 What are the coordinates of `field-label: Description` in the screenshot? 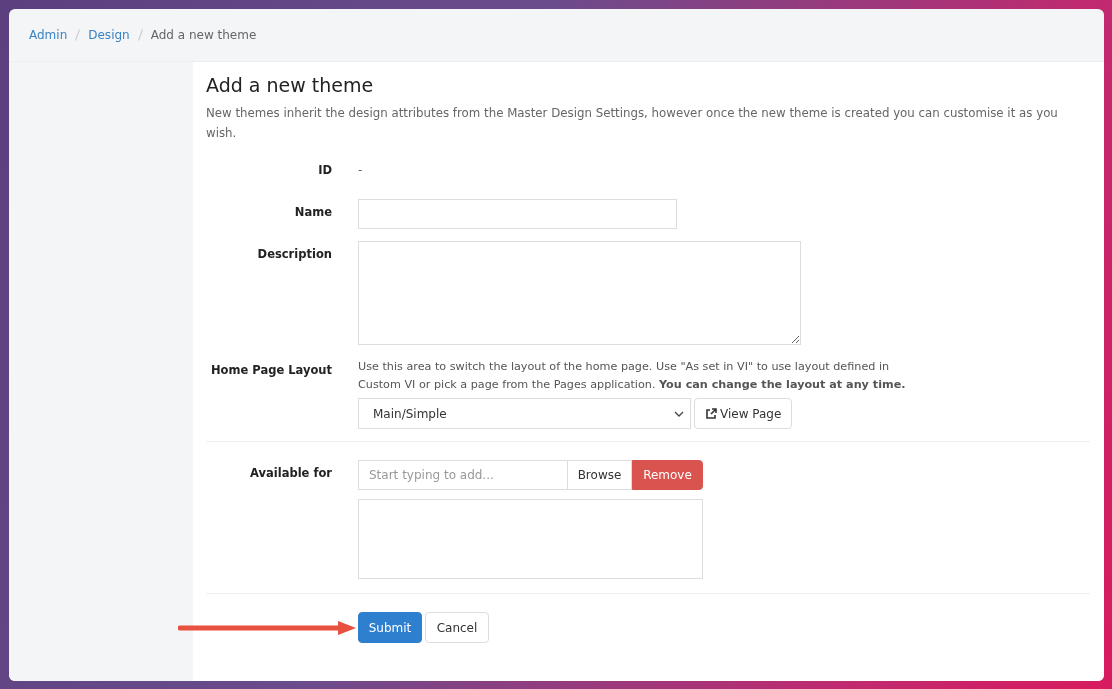 It's located at (294, 253).